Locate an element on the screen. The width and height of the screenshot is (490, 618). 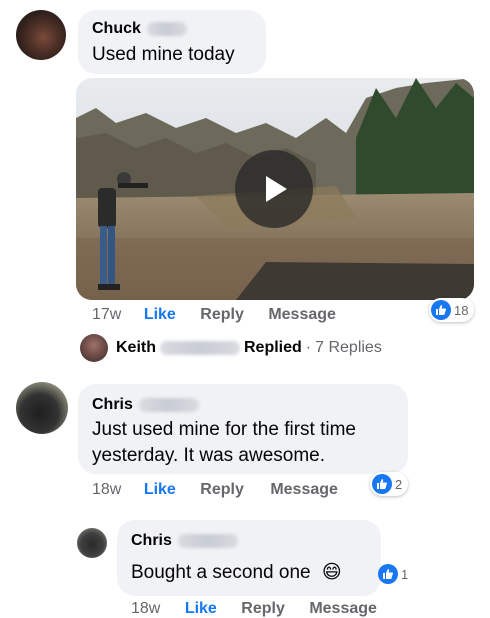
replies-count: 7 Replies is located at coordinates (348, 348).